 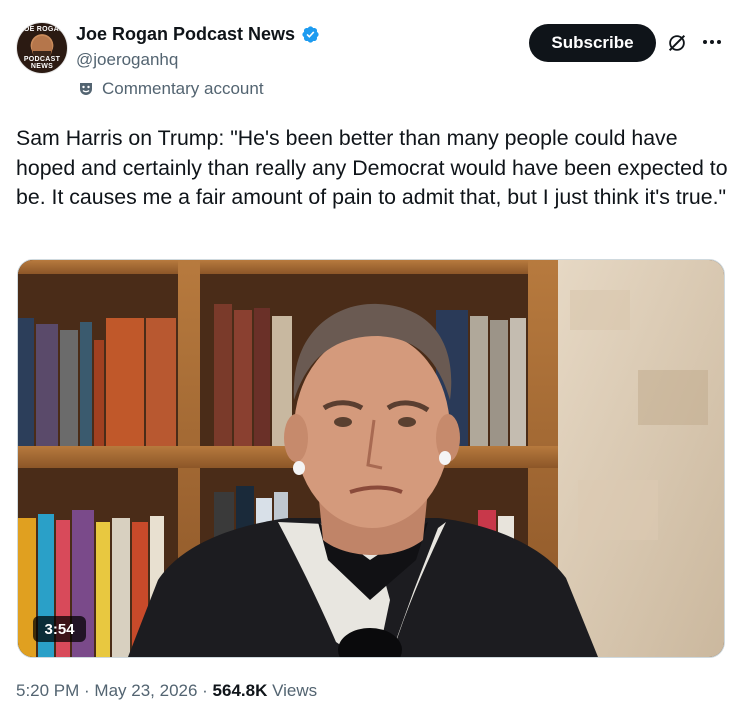 I want to click on theater-mask-icon, so click(x=86, y=89).